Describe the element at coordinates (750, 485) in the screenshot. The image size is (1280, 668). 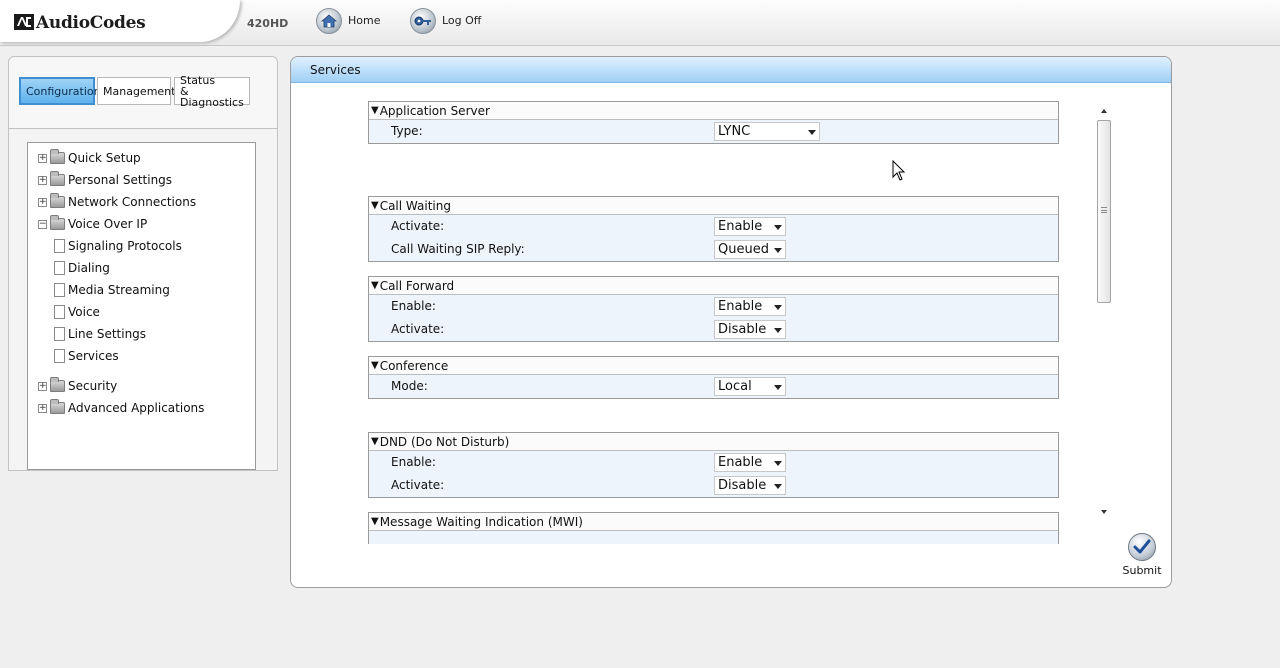
I see `dnd-activate-select: Disable` at that location.